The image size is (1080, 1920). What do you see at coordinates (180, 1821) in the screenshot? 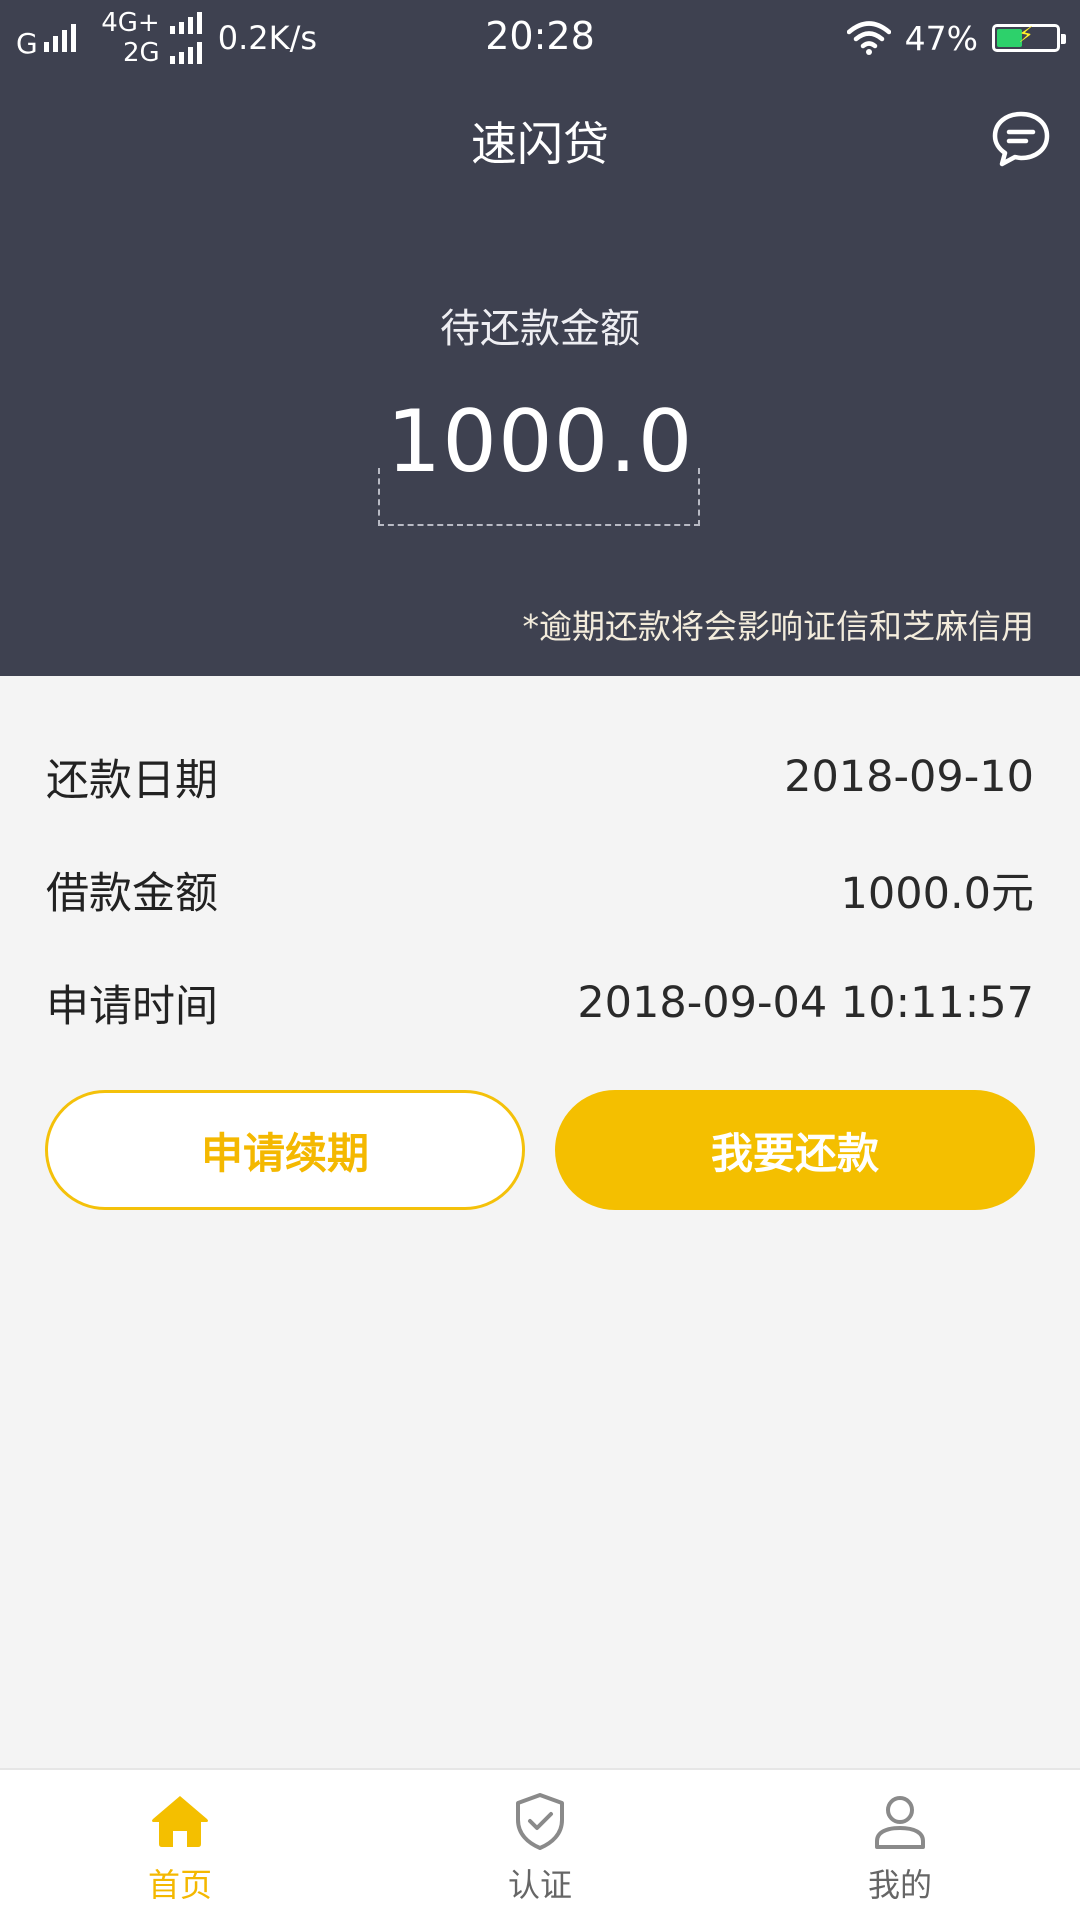
I see `home-icon` at bounding box center [180, 1821].